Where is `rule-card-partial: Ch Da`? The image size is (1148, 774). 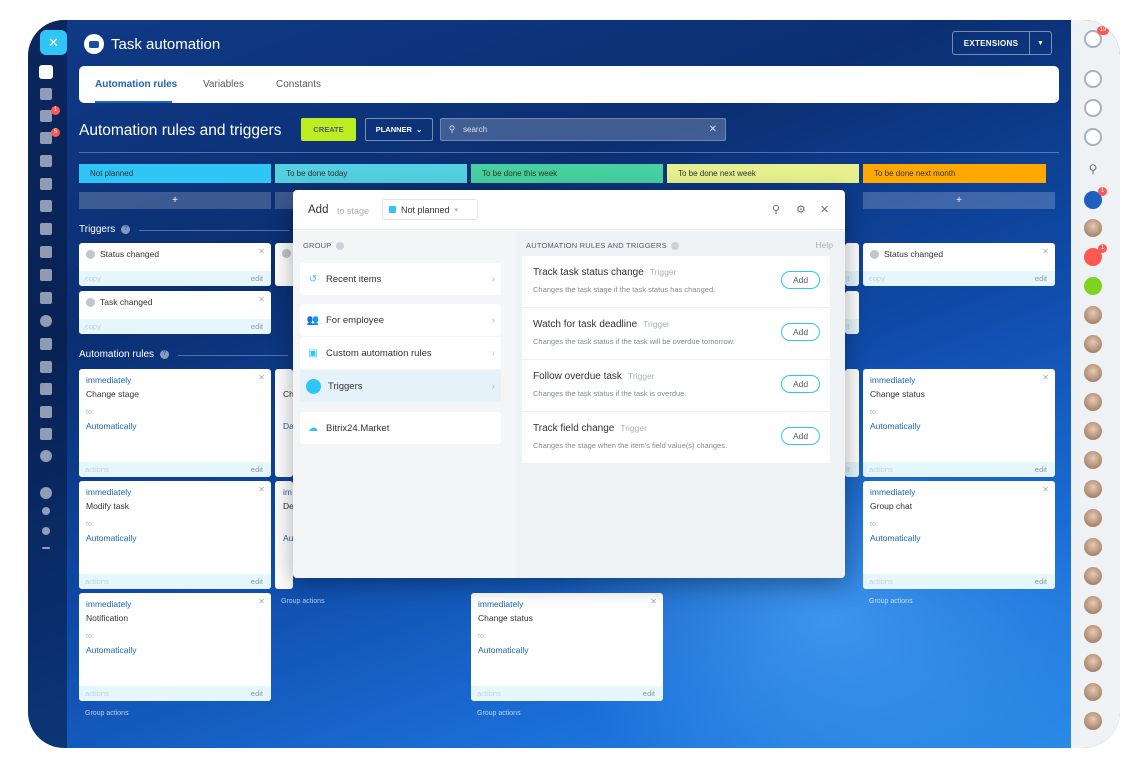 rule-card-partial: Ch Da is located at coordinates (284, 423).